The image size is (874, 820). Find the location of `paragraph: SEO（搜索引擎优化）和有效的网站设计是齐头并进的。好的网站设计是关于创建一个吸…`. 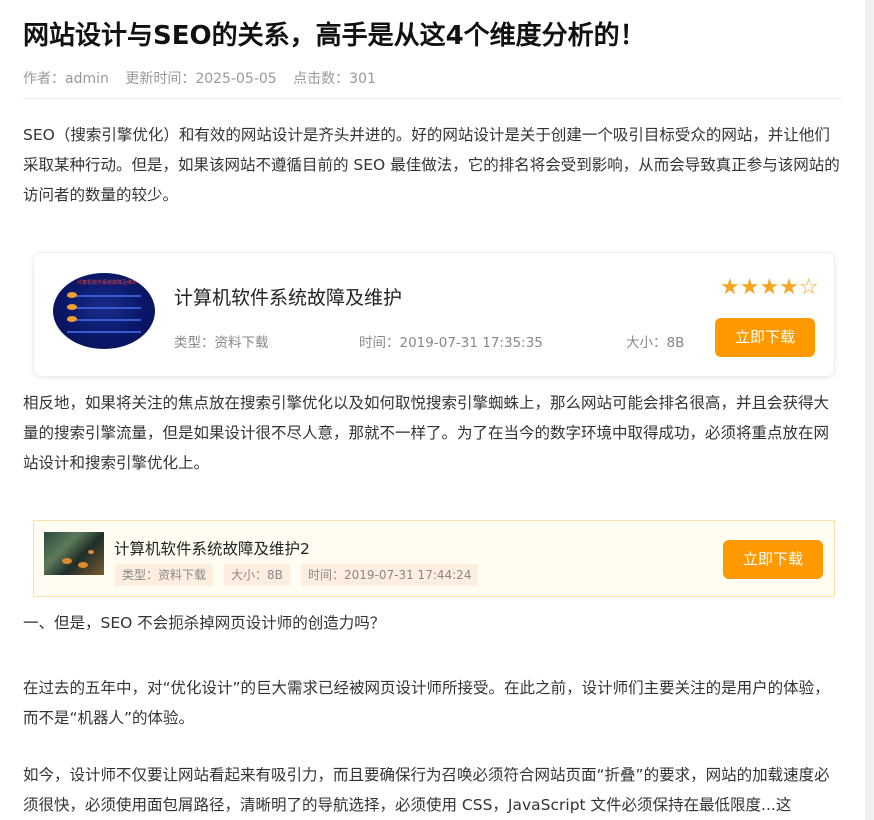

paragraph: SEO（搜索引擎优化）和有效的网站设计是齐头并进的。好的网站设计是关于创建一个吸… is located at coordinates (431, 165).